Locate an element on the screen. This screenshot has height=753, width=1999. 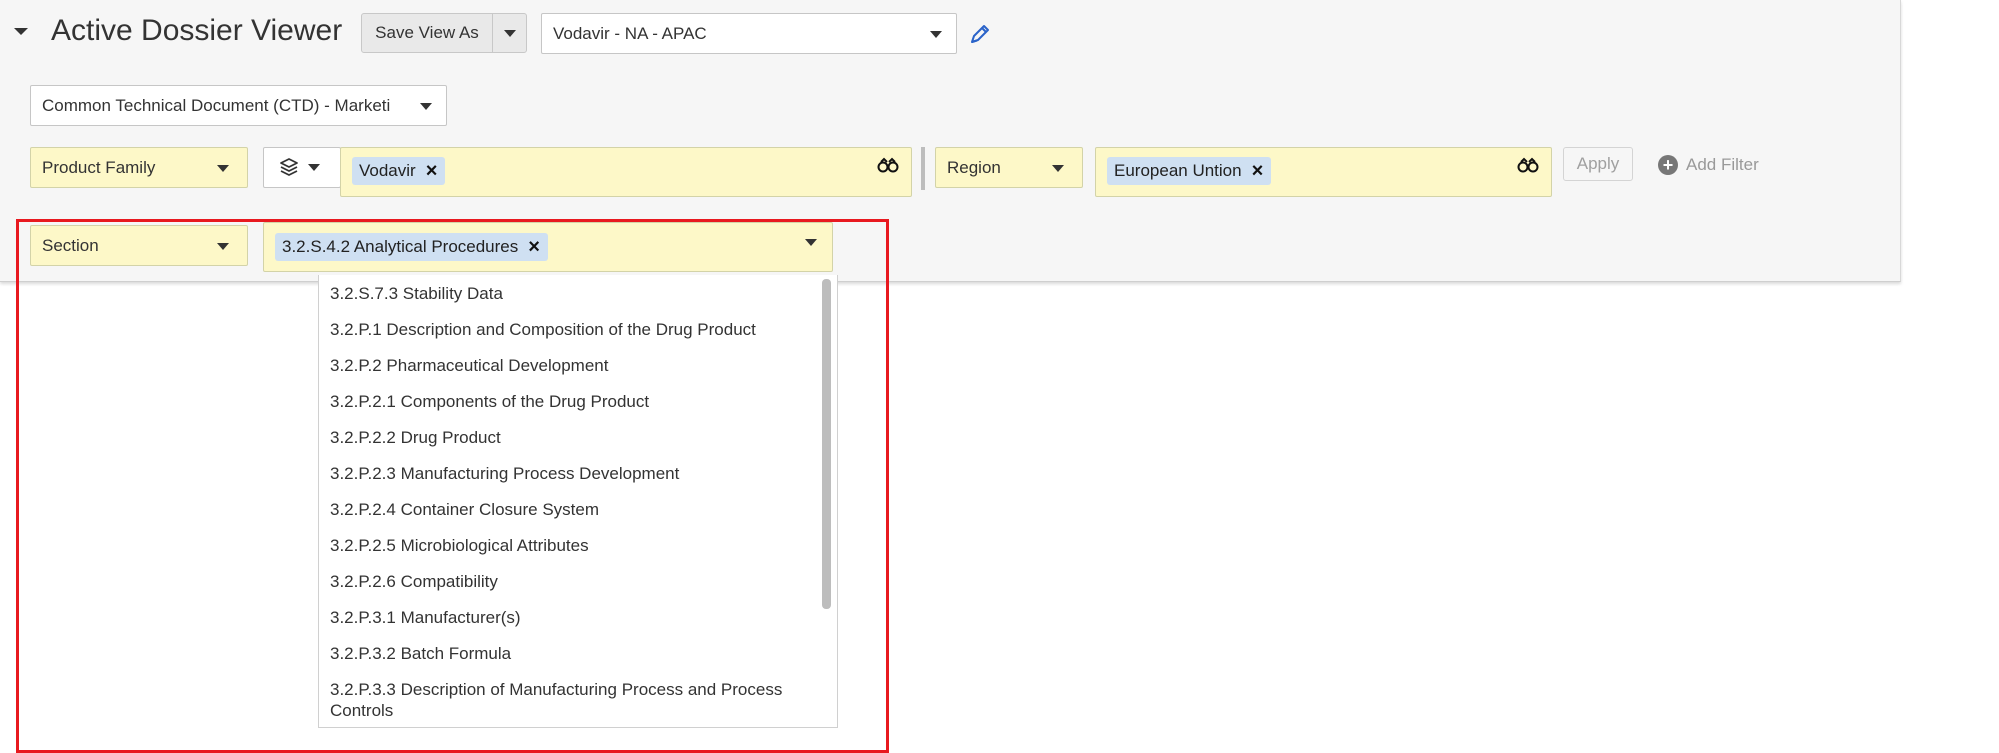
product-family-value-field: Vodavir × is located at coordinates (626, 172).